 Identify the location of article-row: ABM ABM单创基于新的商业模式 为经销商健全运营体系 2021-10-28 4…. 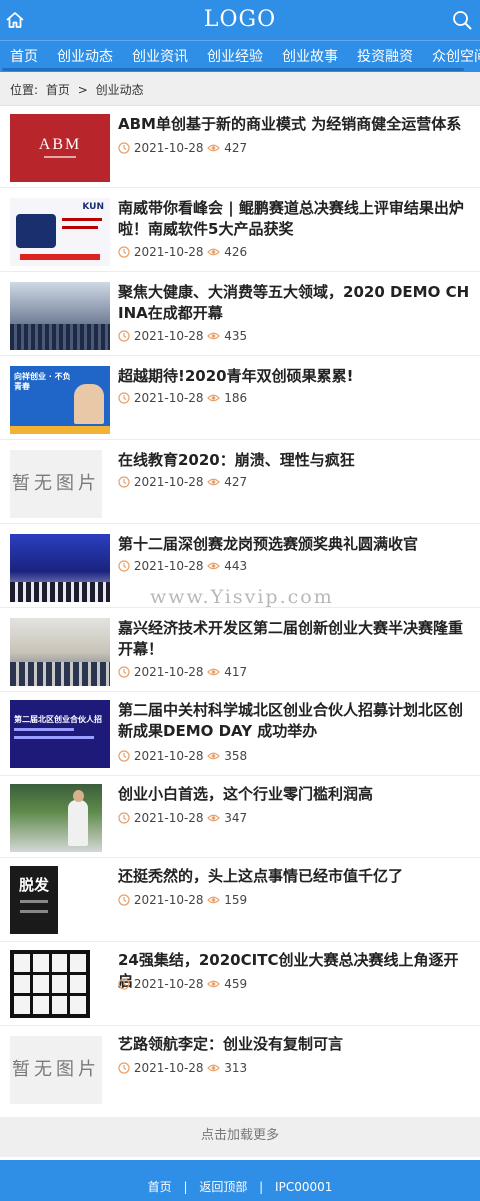
(240, 147).